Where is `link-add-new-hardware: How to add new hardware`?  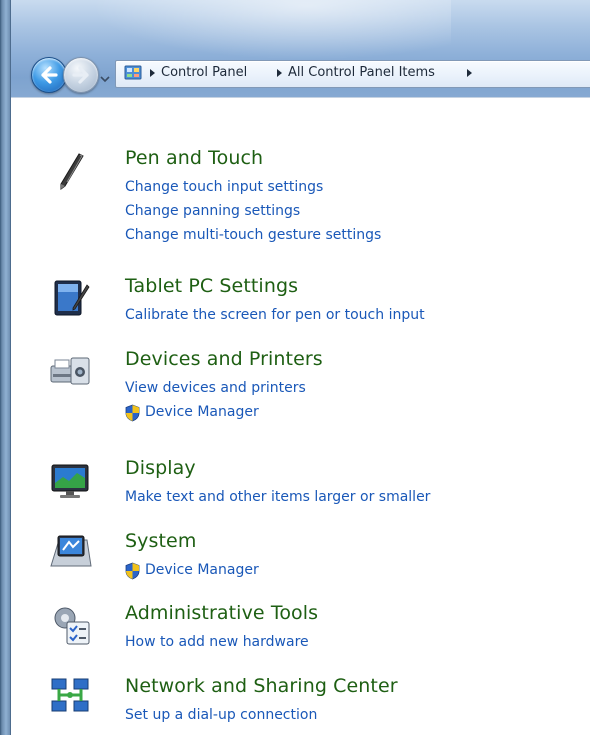
link-add-new-hardware: How to add new hardware is located at coordinates (217, 642).